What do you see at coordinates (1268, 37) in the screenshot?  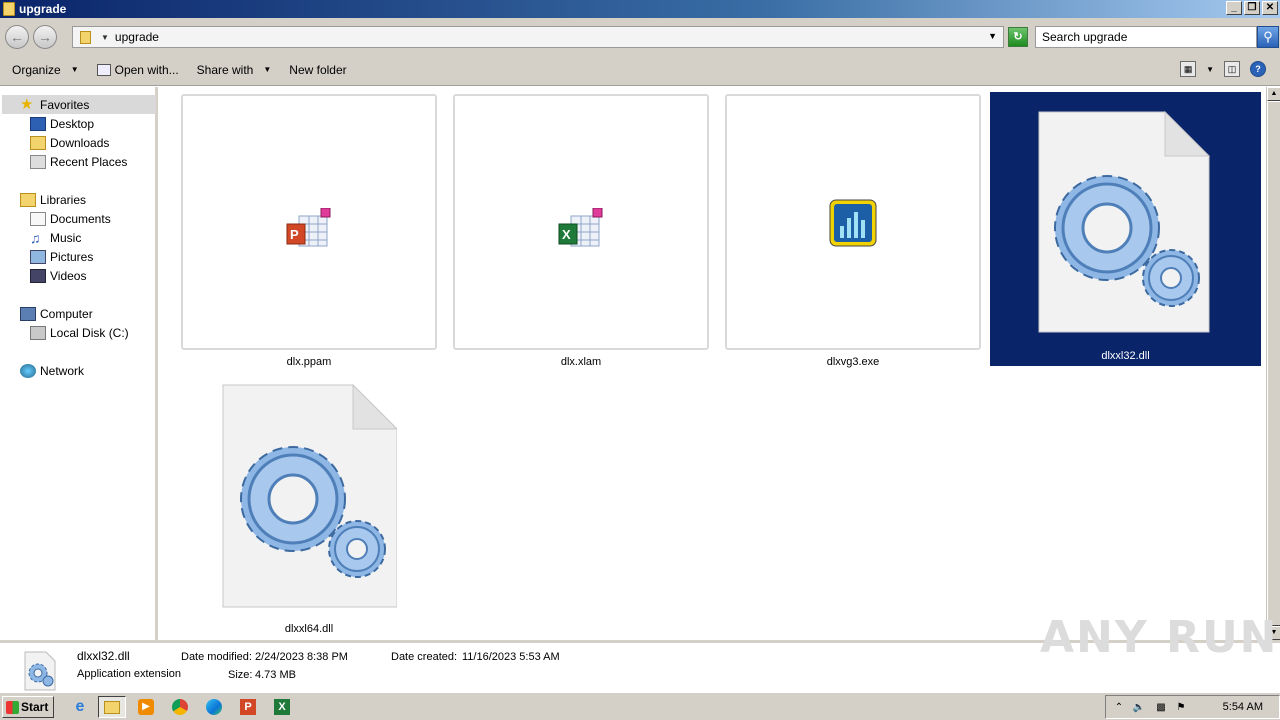 I see `search-icon: ⚲` at bounding box center [1268, 37].